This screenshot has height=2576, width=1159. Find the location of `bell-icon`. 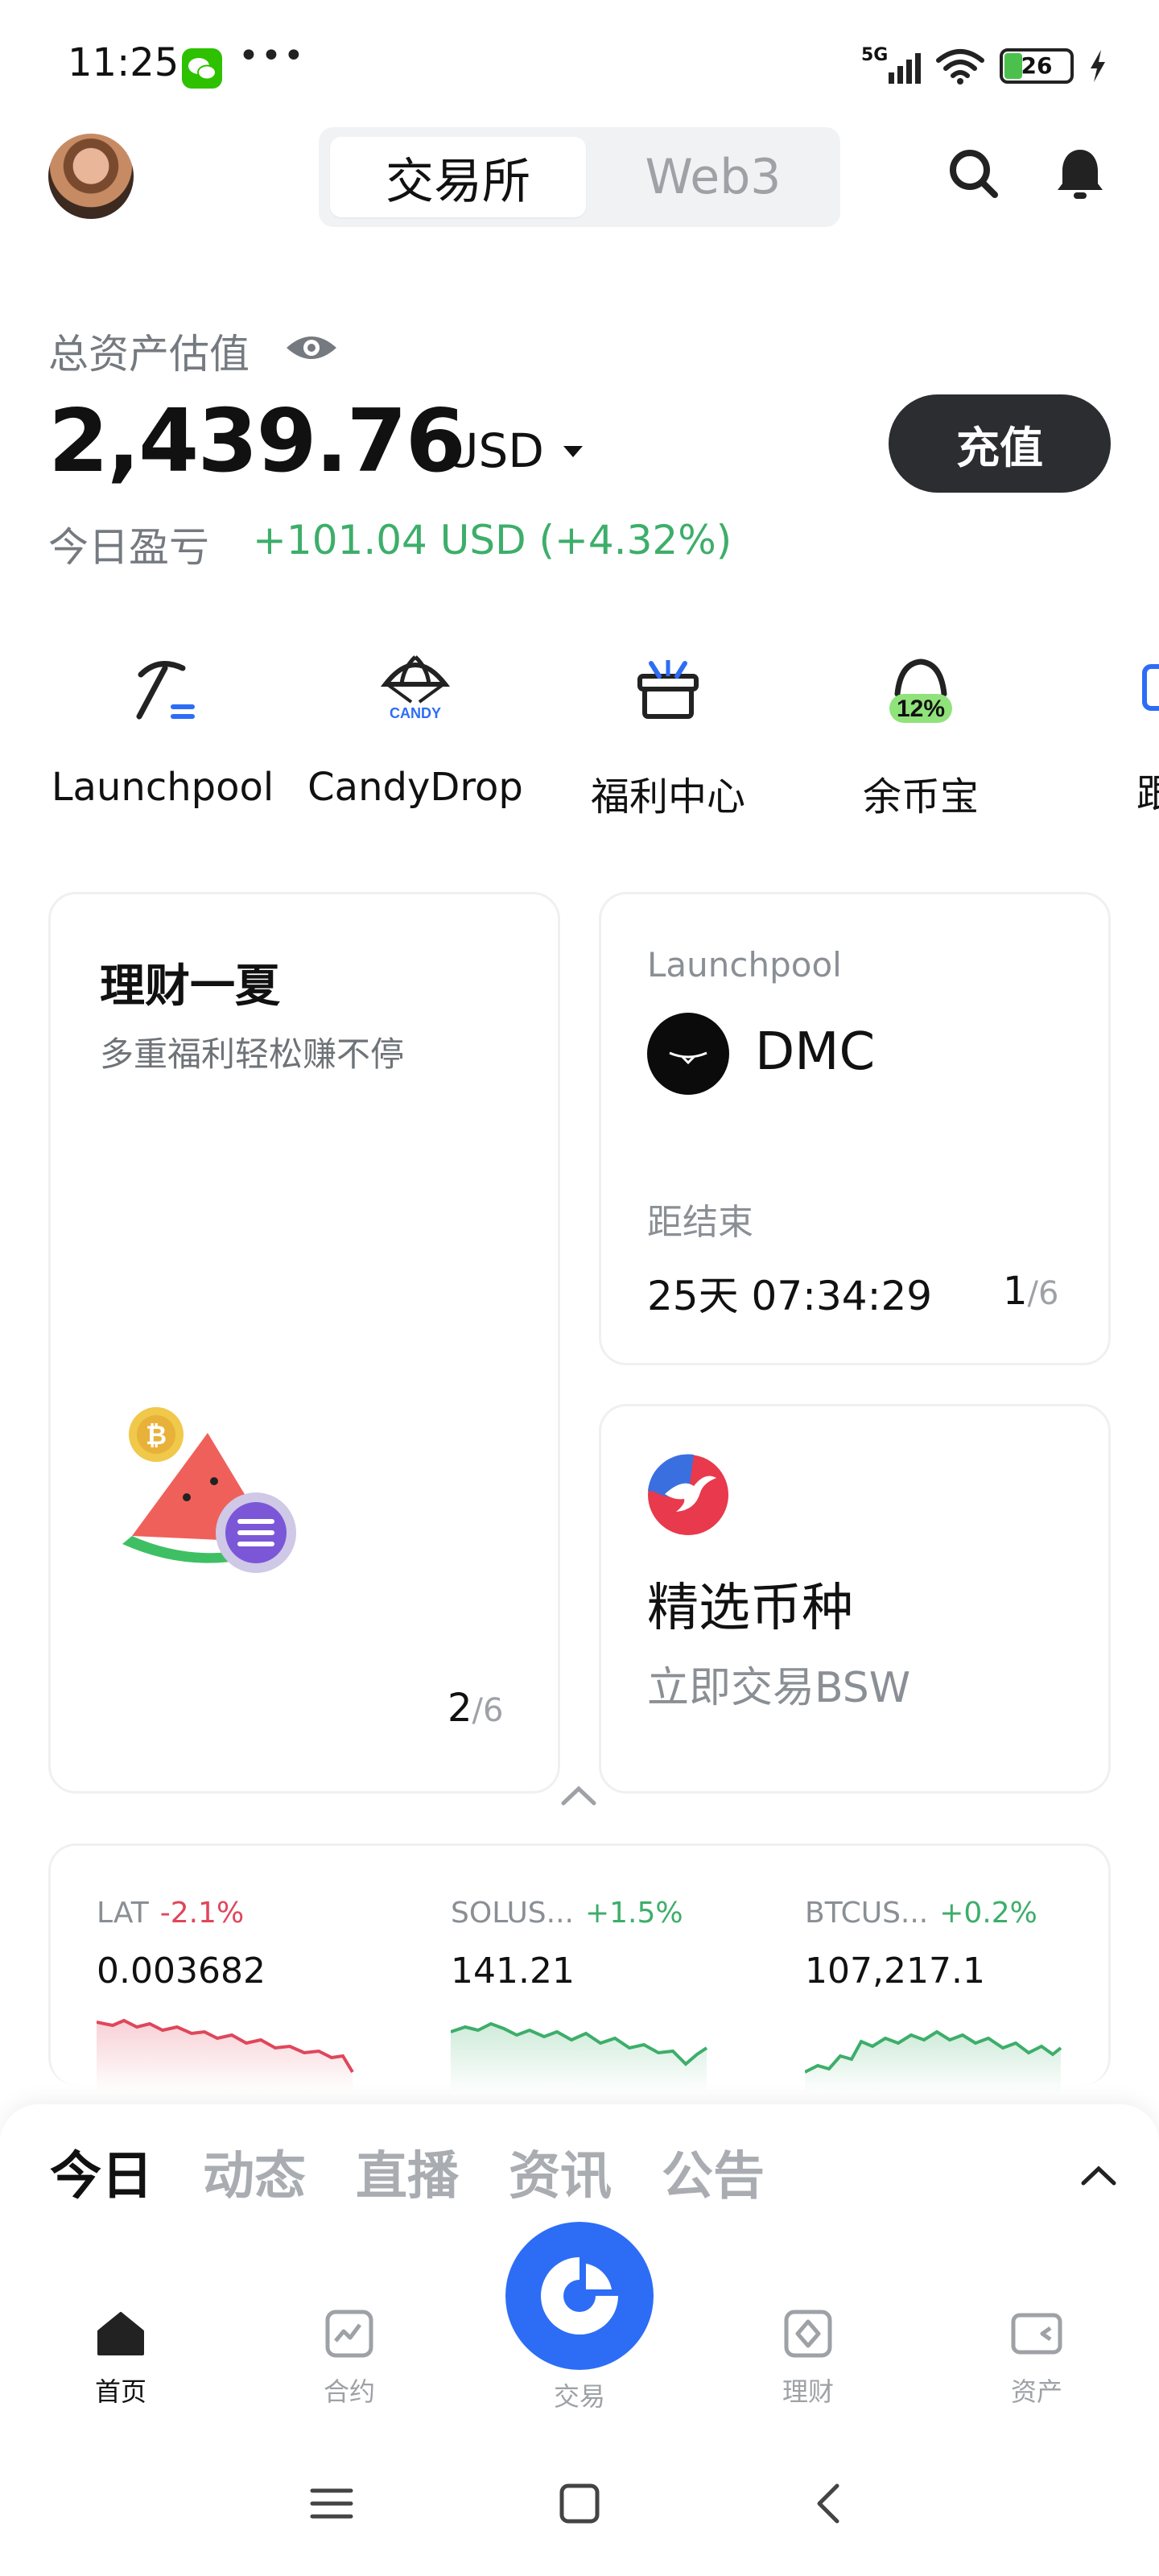

bell-icon is located at coordinates (1080, 174).